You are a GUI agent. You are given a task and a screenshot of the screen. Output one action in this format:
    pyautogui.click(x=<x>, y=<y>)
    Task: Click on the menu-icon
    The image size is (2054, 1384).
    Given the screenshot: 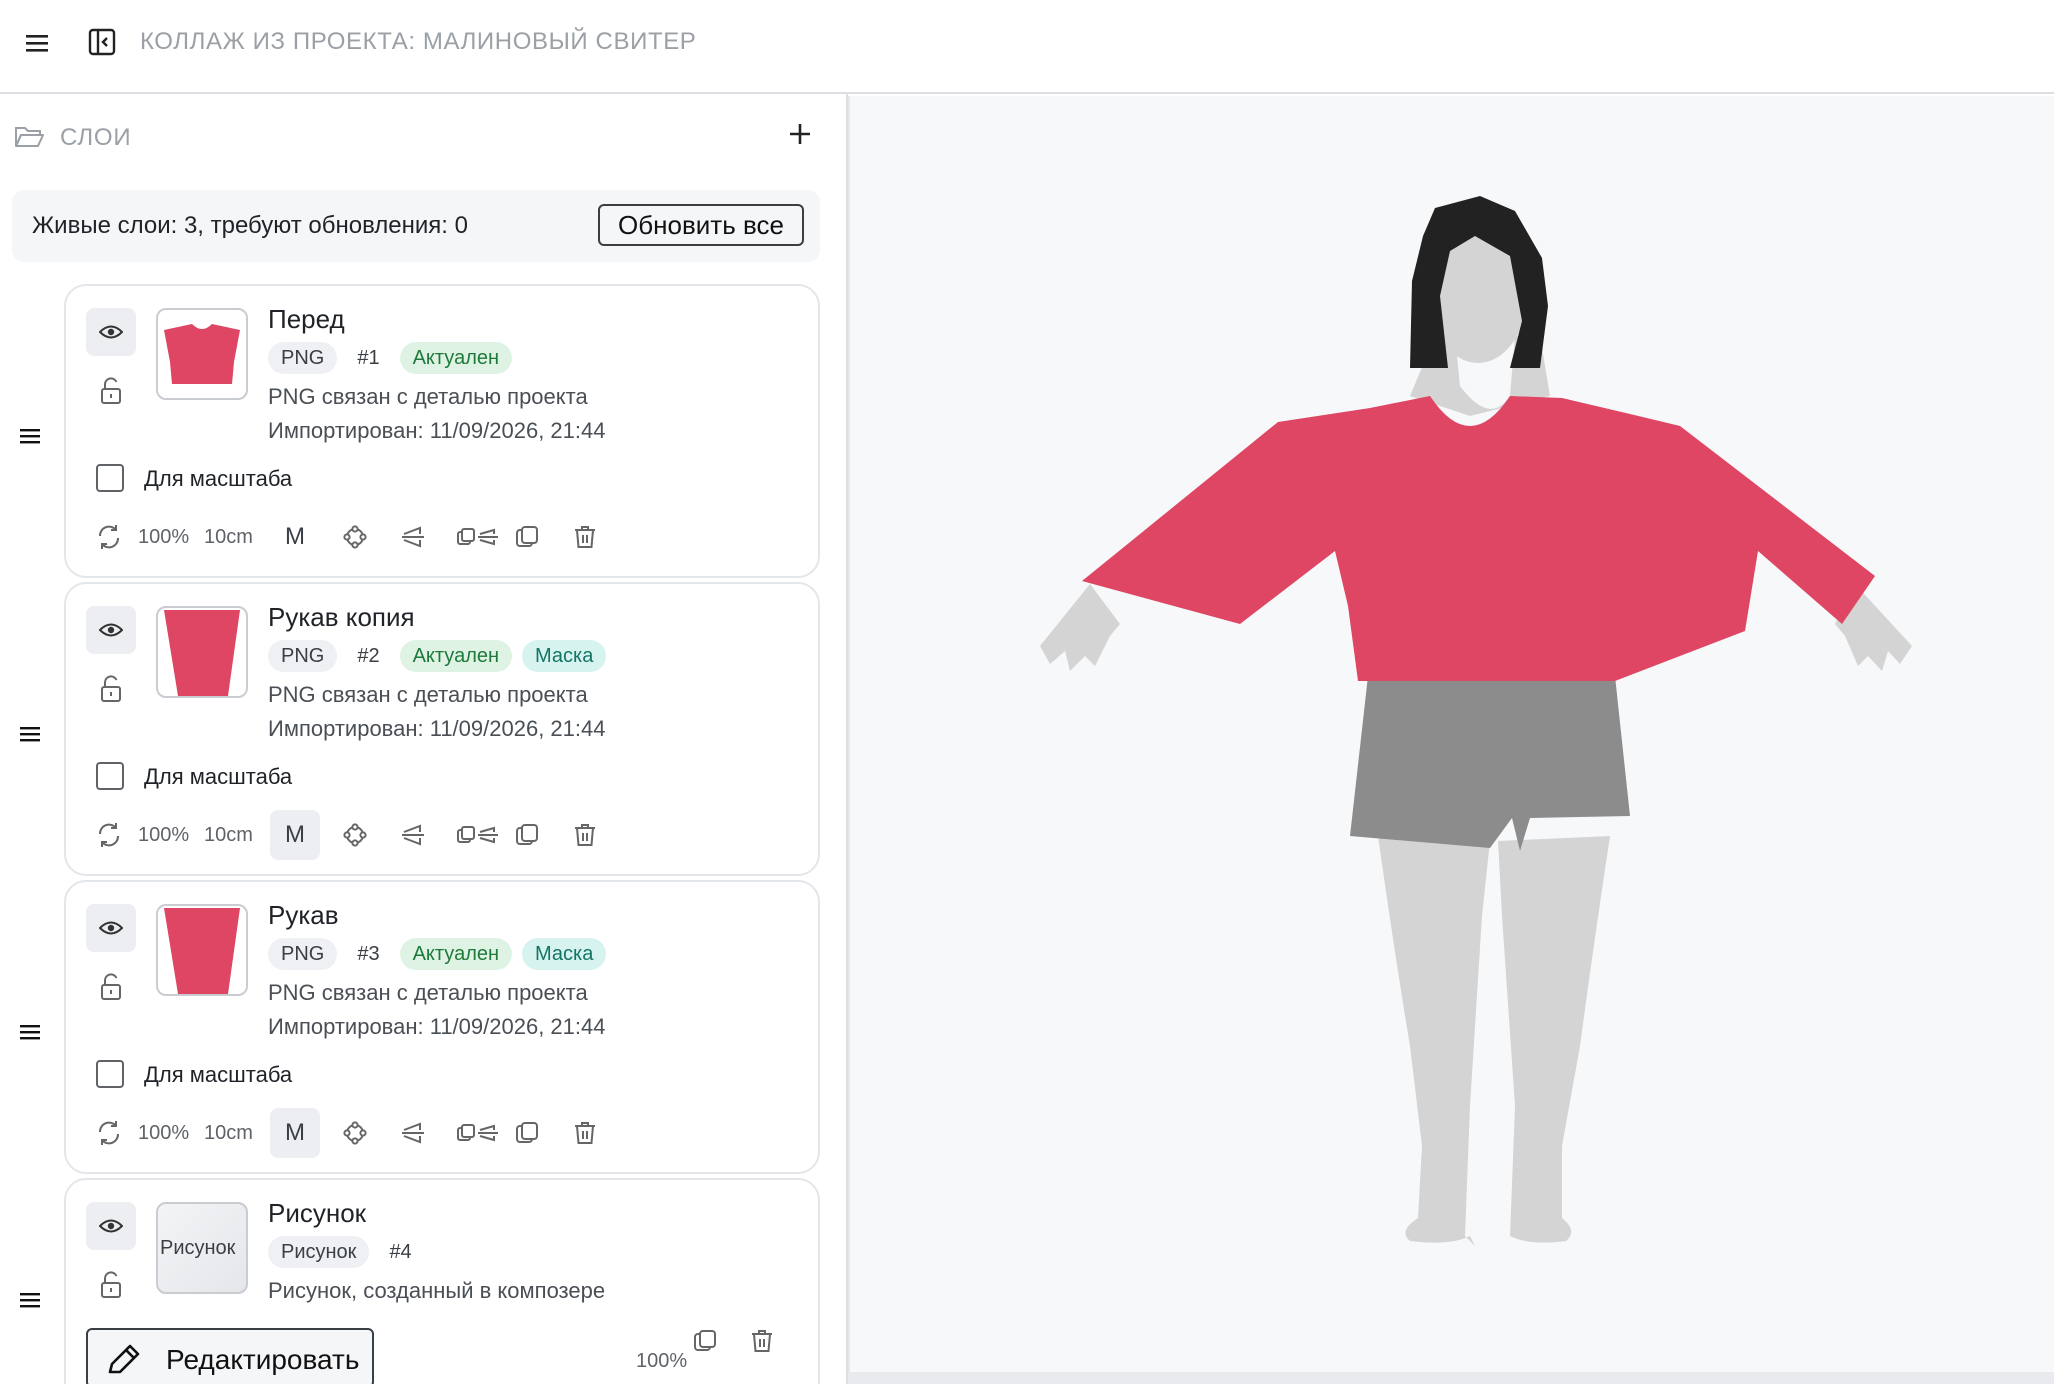 What is the action you would take?
    pyautogui.click(x=37, y=43)
    